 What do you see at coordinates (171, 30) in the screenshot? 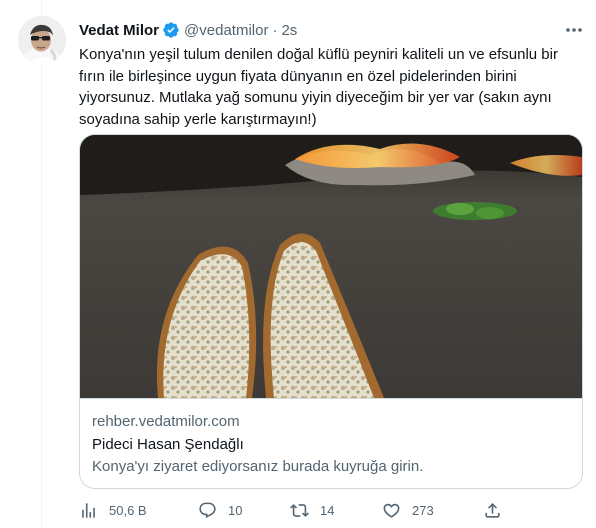
I see `verified-badge-icon` at bounding box center [171, 30].